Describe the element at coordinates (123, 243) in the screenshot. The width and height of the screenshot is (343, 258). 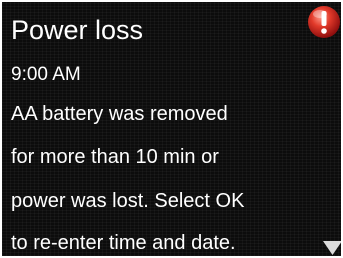
I see `message-line: to re-enter time and date.` at that location.